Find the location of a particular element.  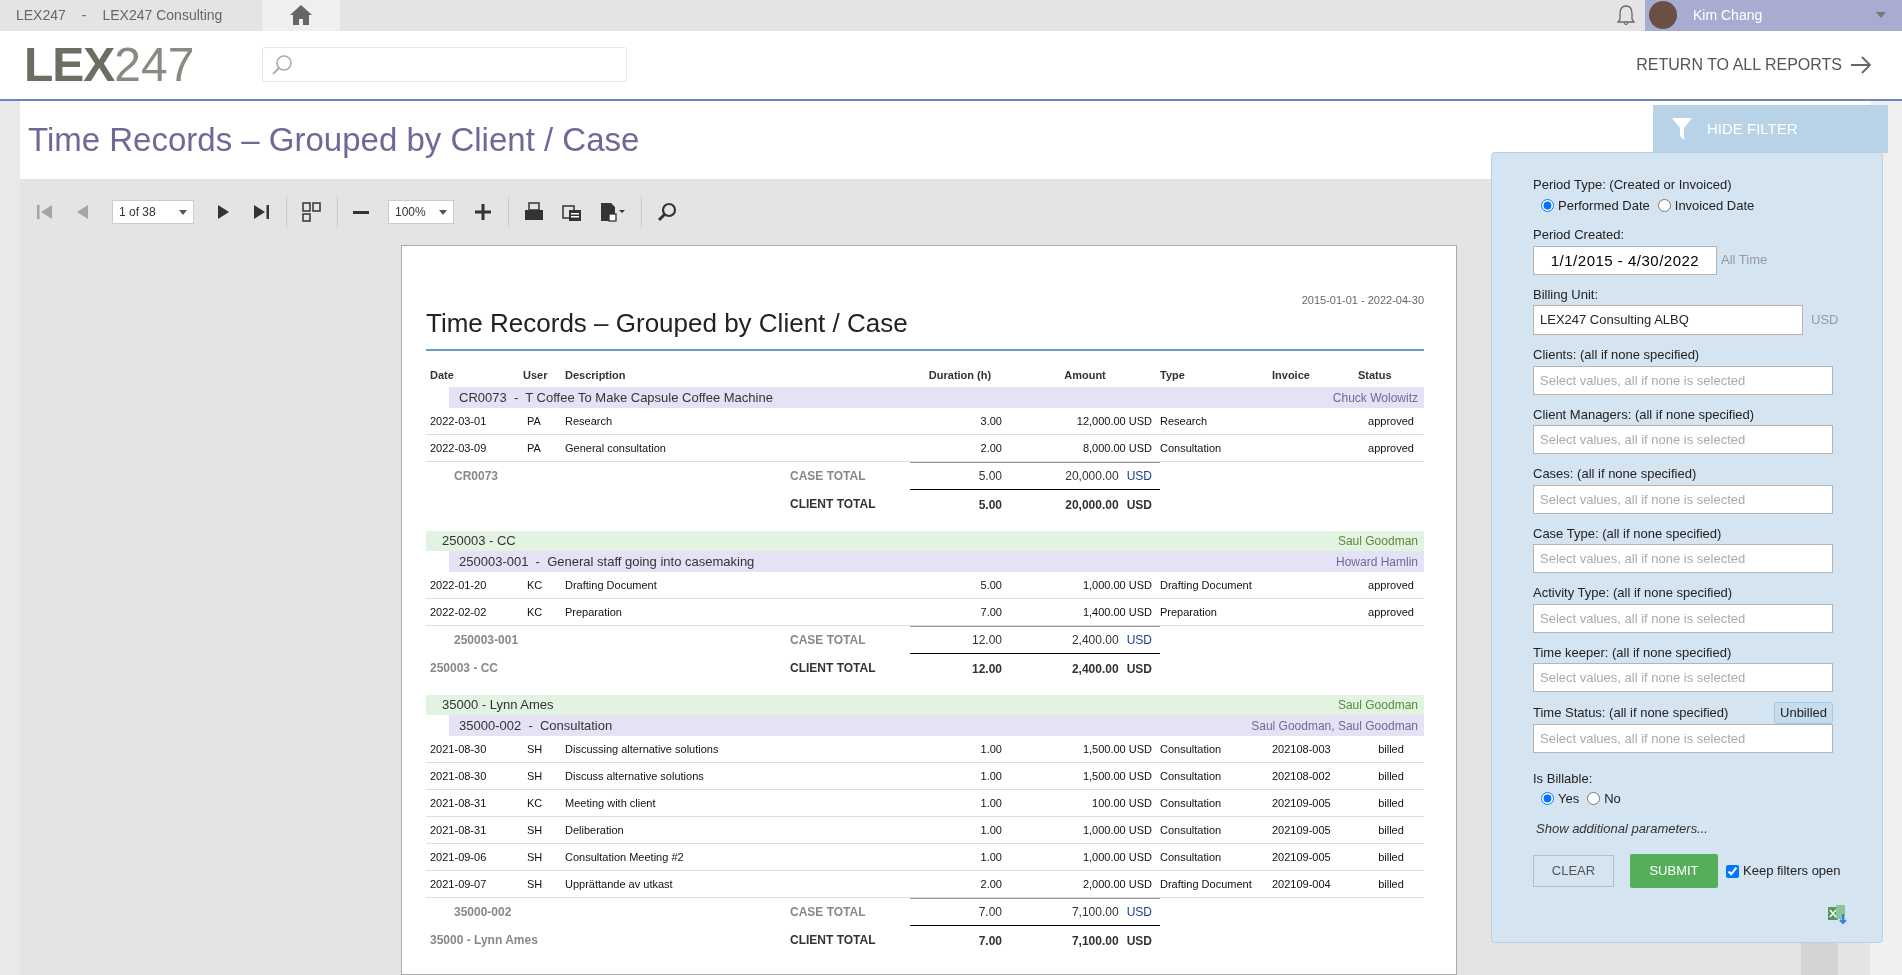

column-header: Date is located at coordinates (442, 375).